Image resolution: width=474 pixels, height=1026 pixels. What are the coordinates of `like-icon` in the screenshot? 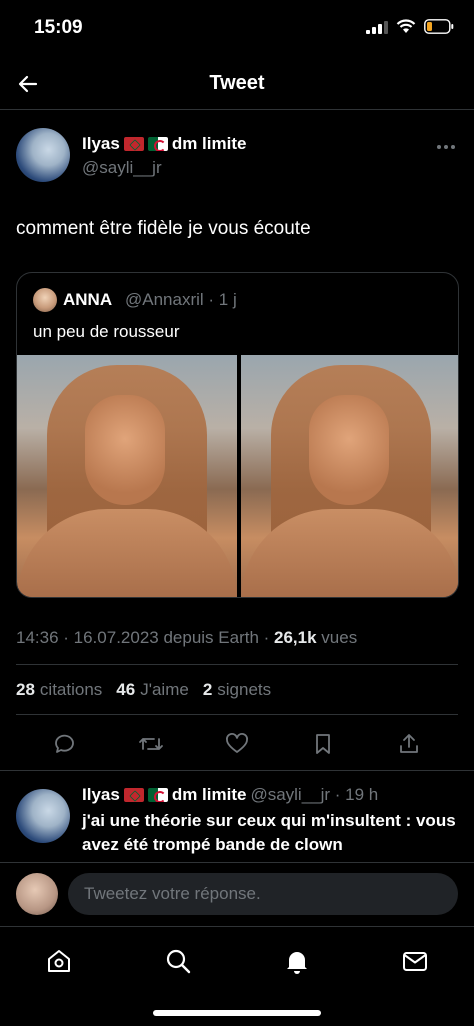 It's located at (237, 743).